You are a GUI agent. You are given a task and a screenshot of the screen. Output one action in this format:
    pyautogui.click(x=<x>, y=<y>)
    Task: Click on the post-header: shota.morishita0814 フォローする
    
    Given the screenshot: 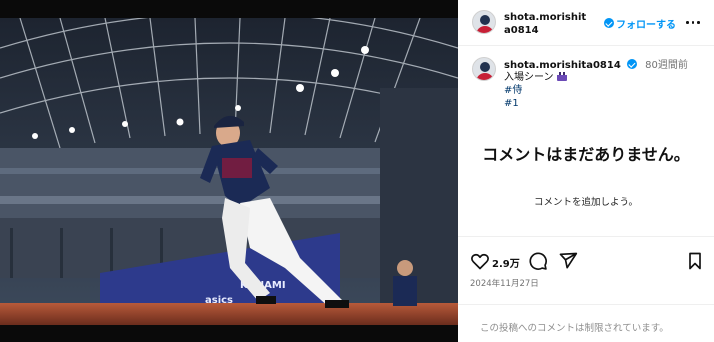 What is the action you would take?
    pyautogui.click(x=586, y=23)
    